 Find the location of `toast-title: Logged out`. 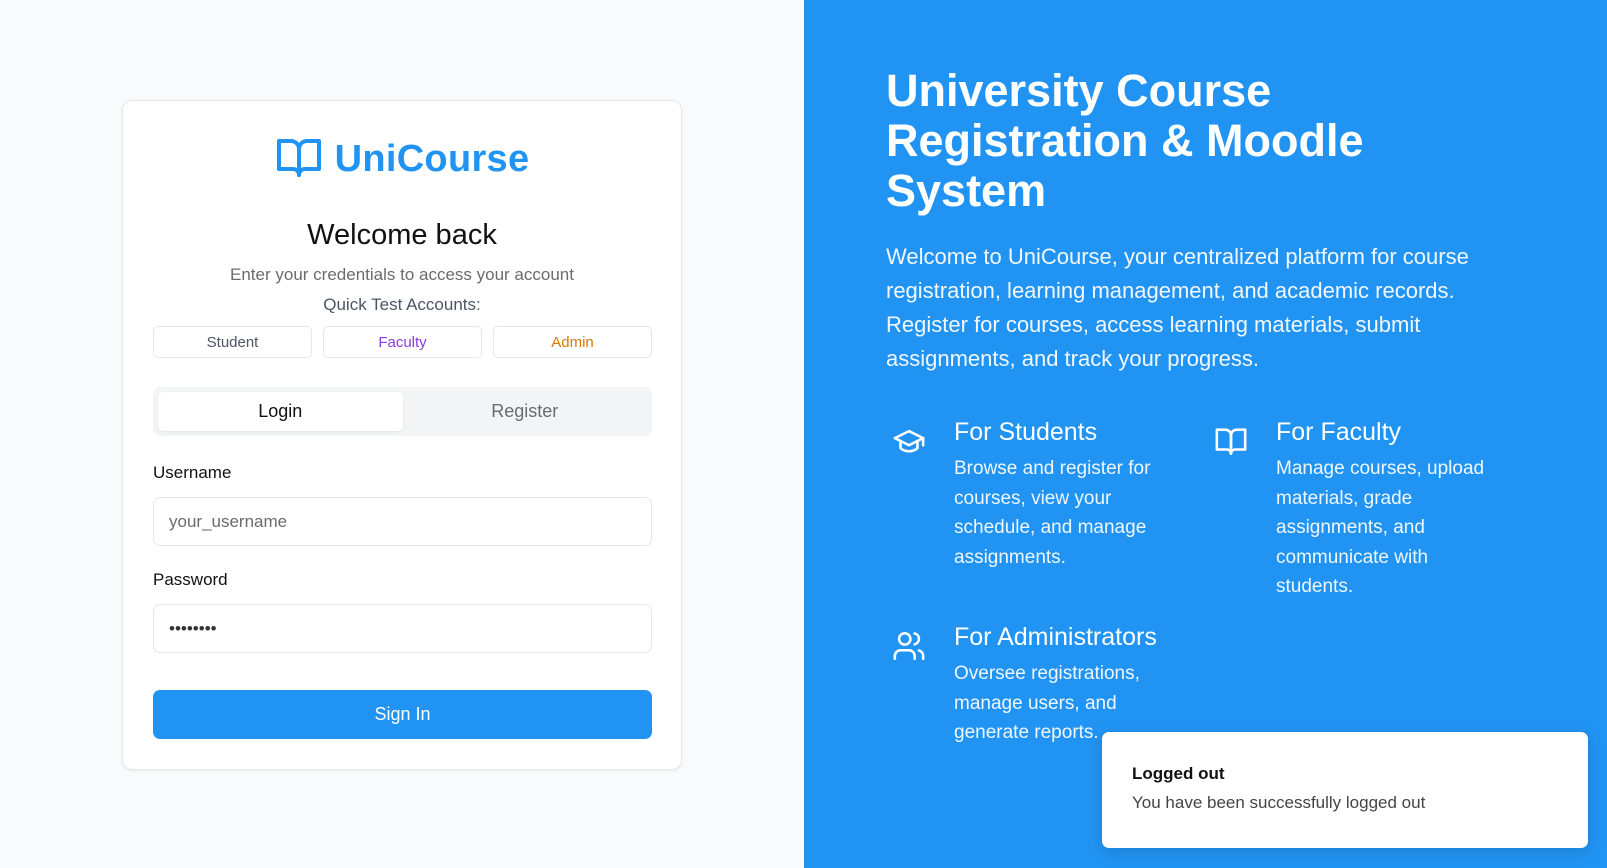

toast-title: Logged out is located at coordinates (1178, 773).